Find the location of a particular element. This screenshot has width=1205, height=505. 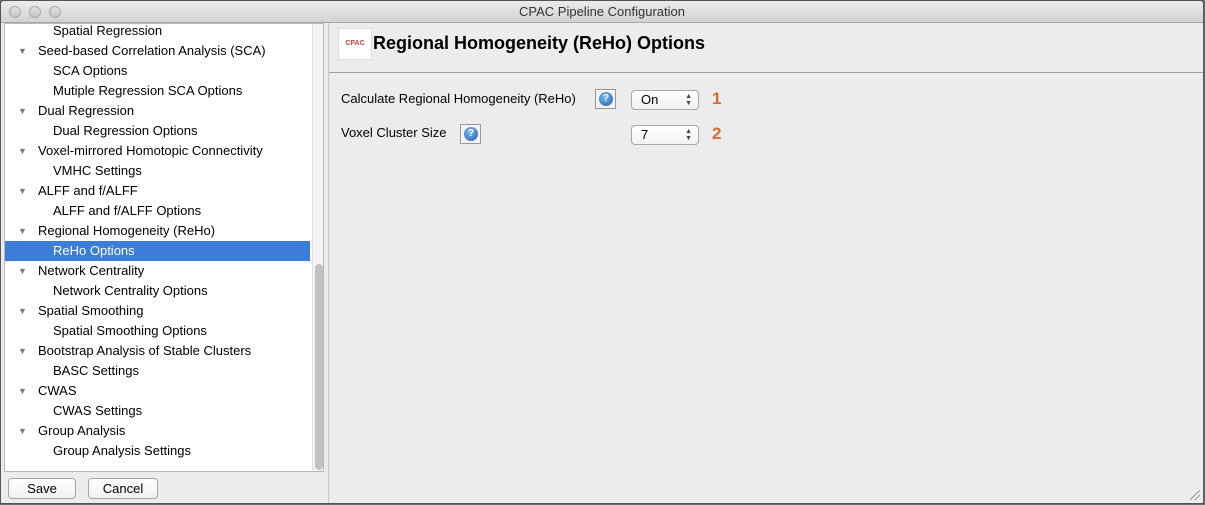

cluster-size-value: 7 is located at coordinates (645, 134).